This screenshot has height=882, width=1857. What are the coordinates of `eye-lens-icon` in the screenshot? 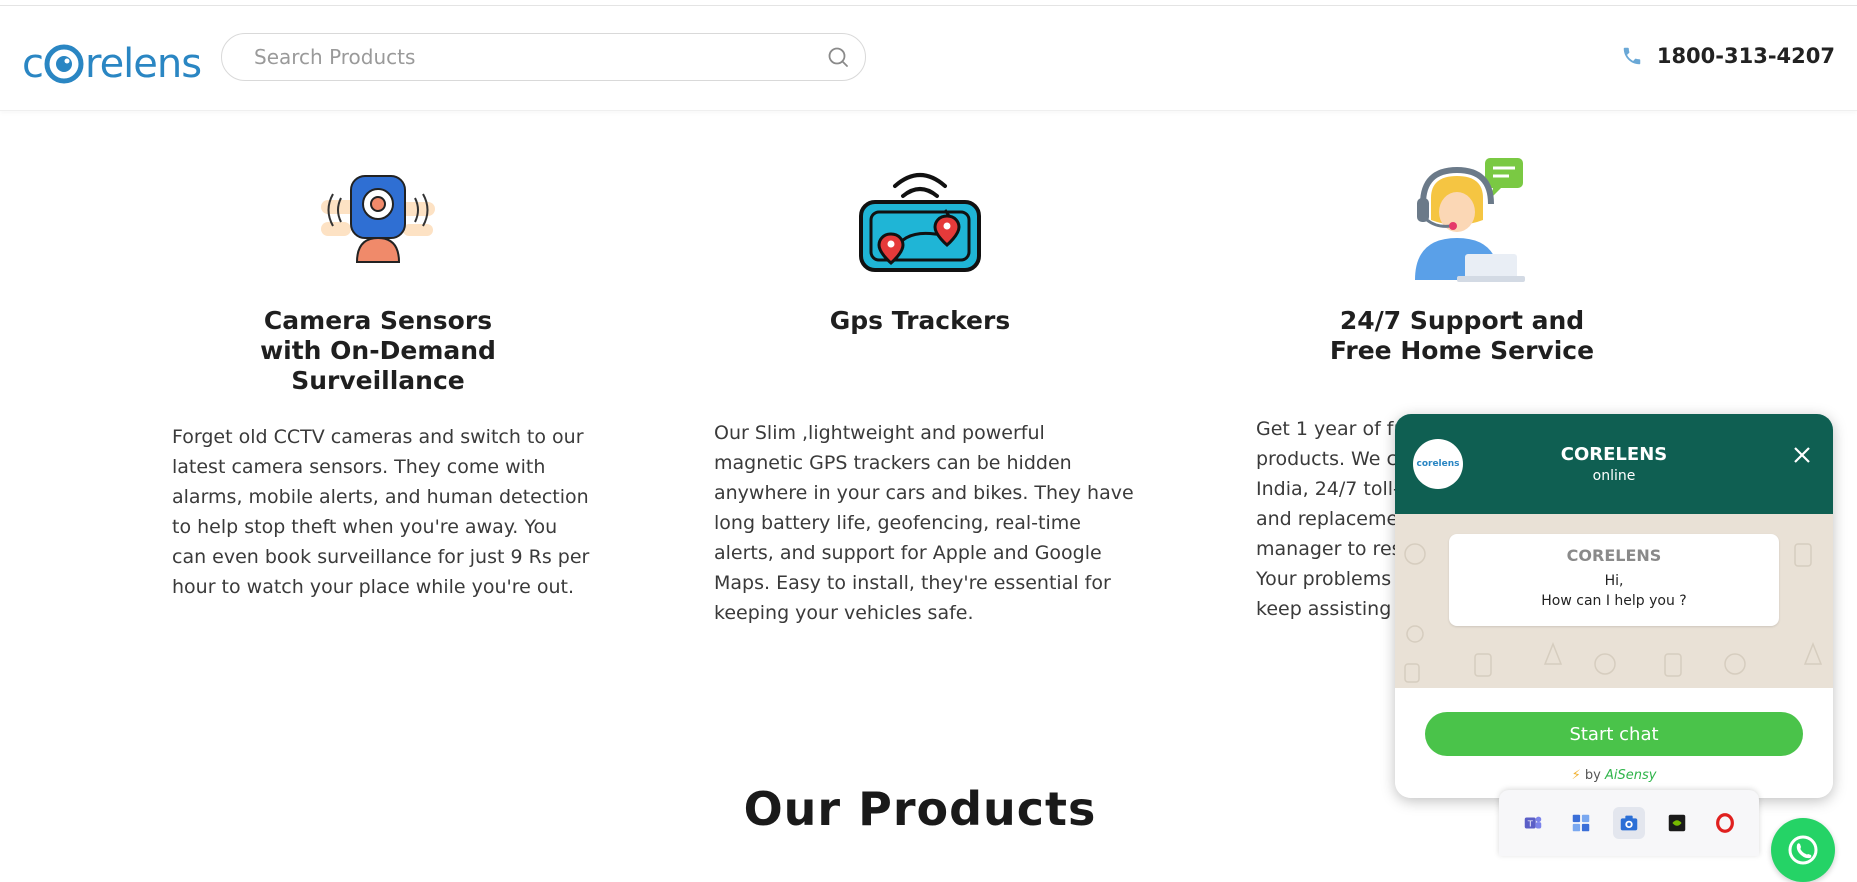 It's located at (64, 64).